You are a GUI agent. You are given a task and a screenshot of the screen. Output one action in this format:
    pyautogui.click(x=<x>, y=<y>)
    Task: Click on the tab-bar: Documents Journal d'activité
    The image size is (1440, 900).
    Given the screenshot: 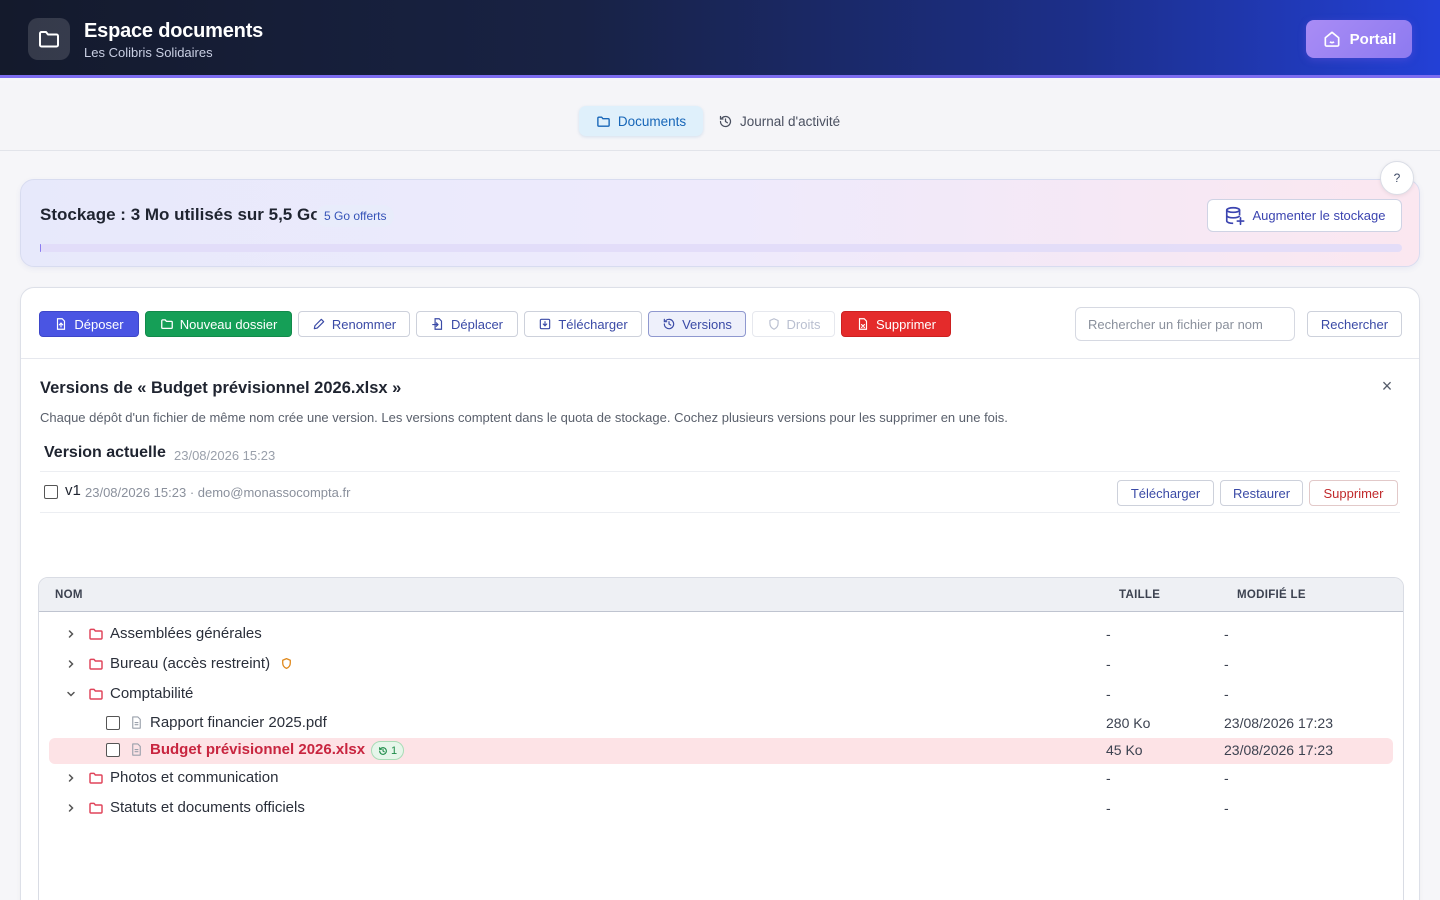 What is the action you would take?
    pyautogui.click(x=720, y=116)
    